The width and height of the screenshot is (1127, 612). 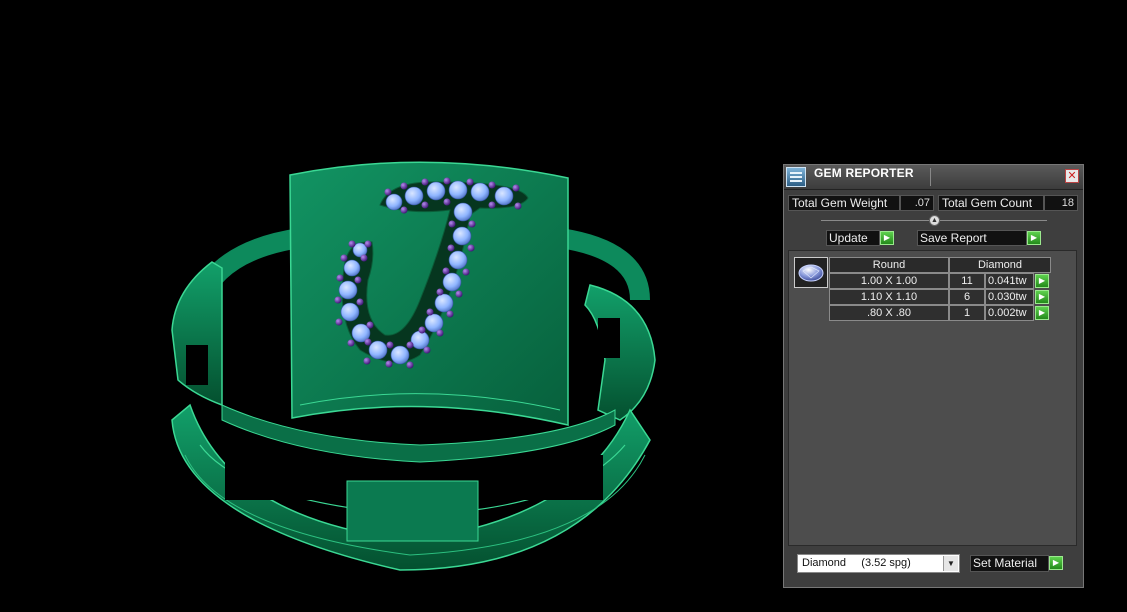 I want to click on gem-reporter-app-icon, so click(x=796, y=177).